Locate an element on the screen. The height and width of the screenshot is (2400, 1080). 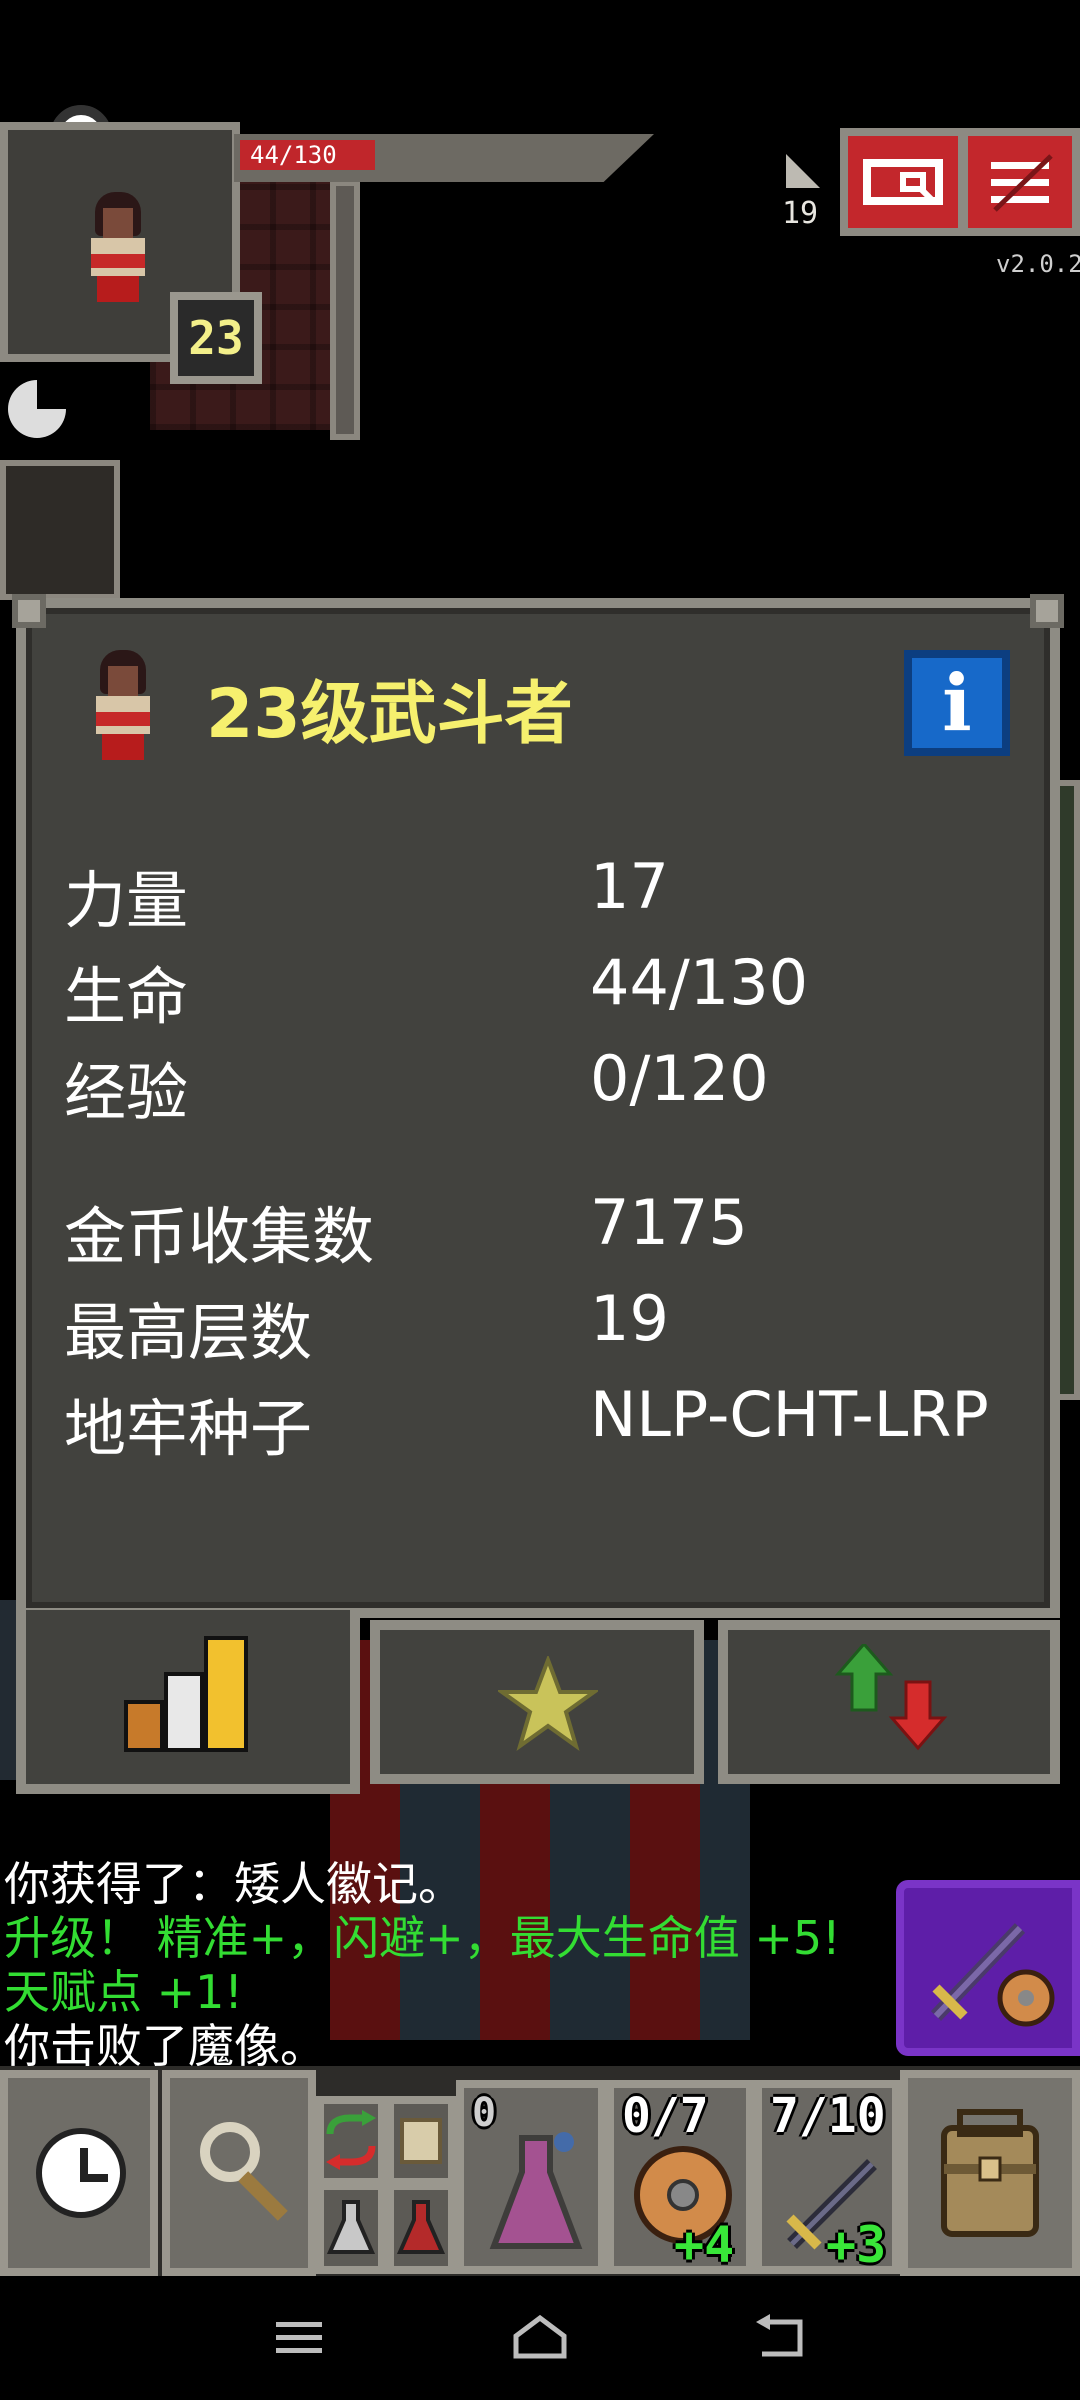
hp-text: 44/130 is located at coordinates (293, 155).